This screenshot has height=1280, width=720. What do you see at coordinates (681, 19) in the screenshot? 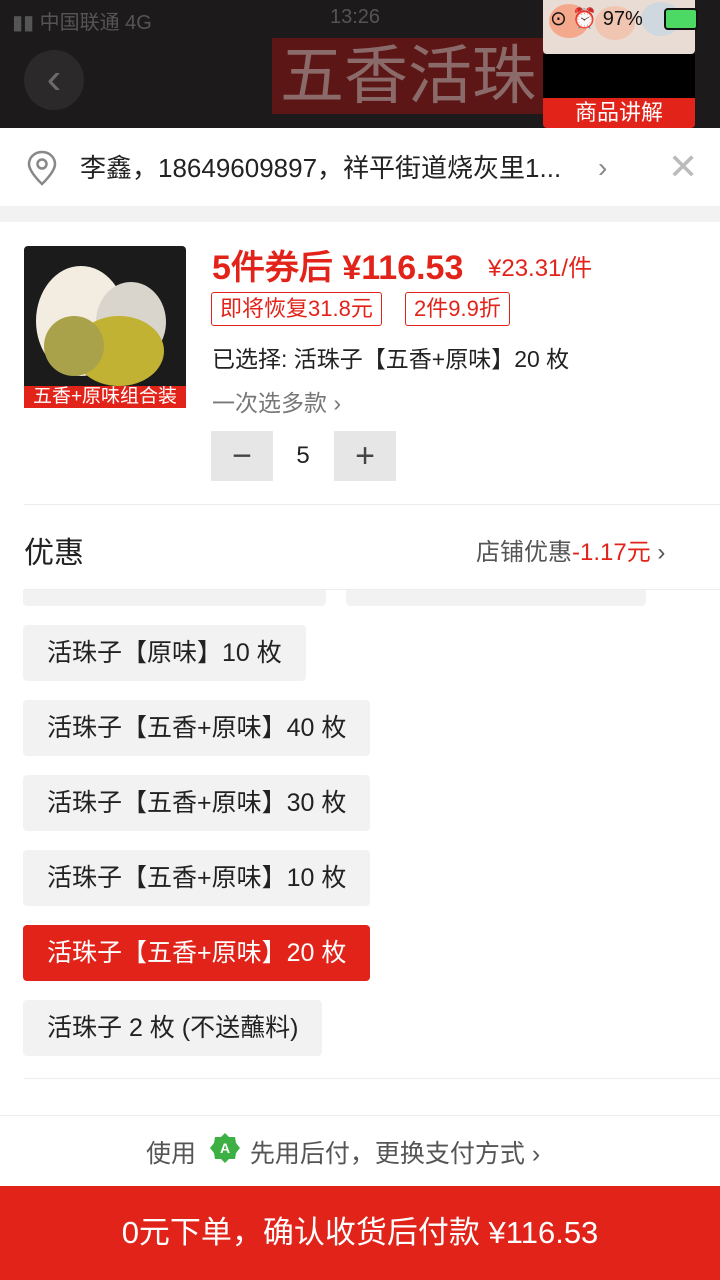
I see `battery-icon` at bounding box center [681, 19].